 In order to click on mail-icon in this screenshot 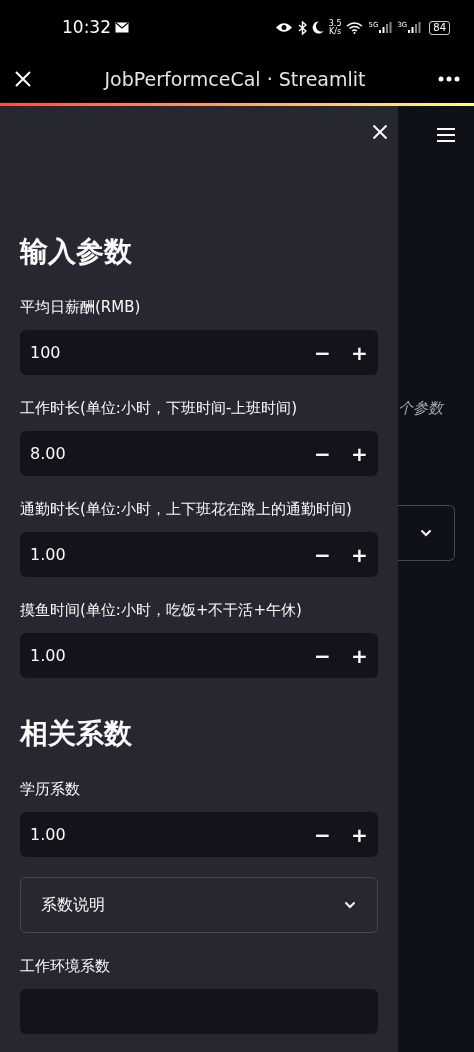, I will do `click(122, 27)`.